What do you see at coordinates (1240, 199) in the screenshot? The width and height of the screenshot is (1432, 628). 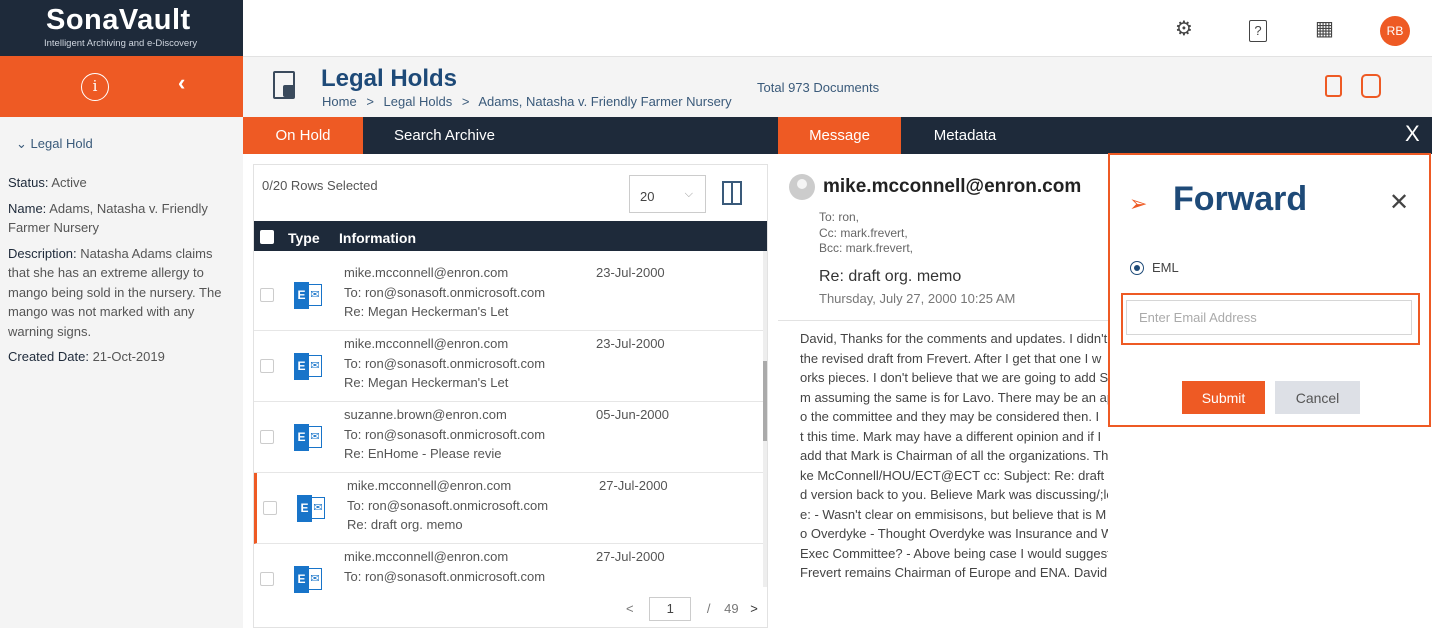 I see `forward-dialog-title: Forward` at bounding box center [1240, 199].